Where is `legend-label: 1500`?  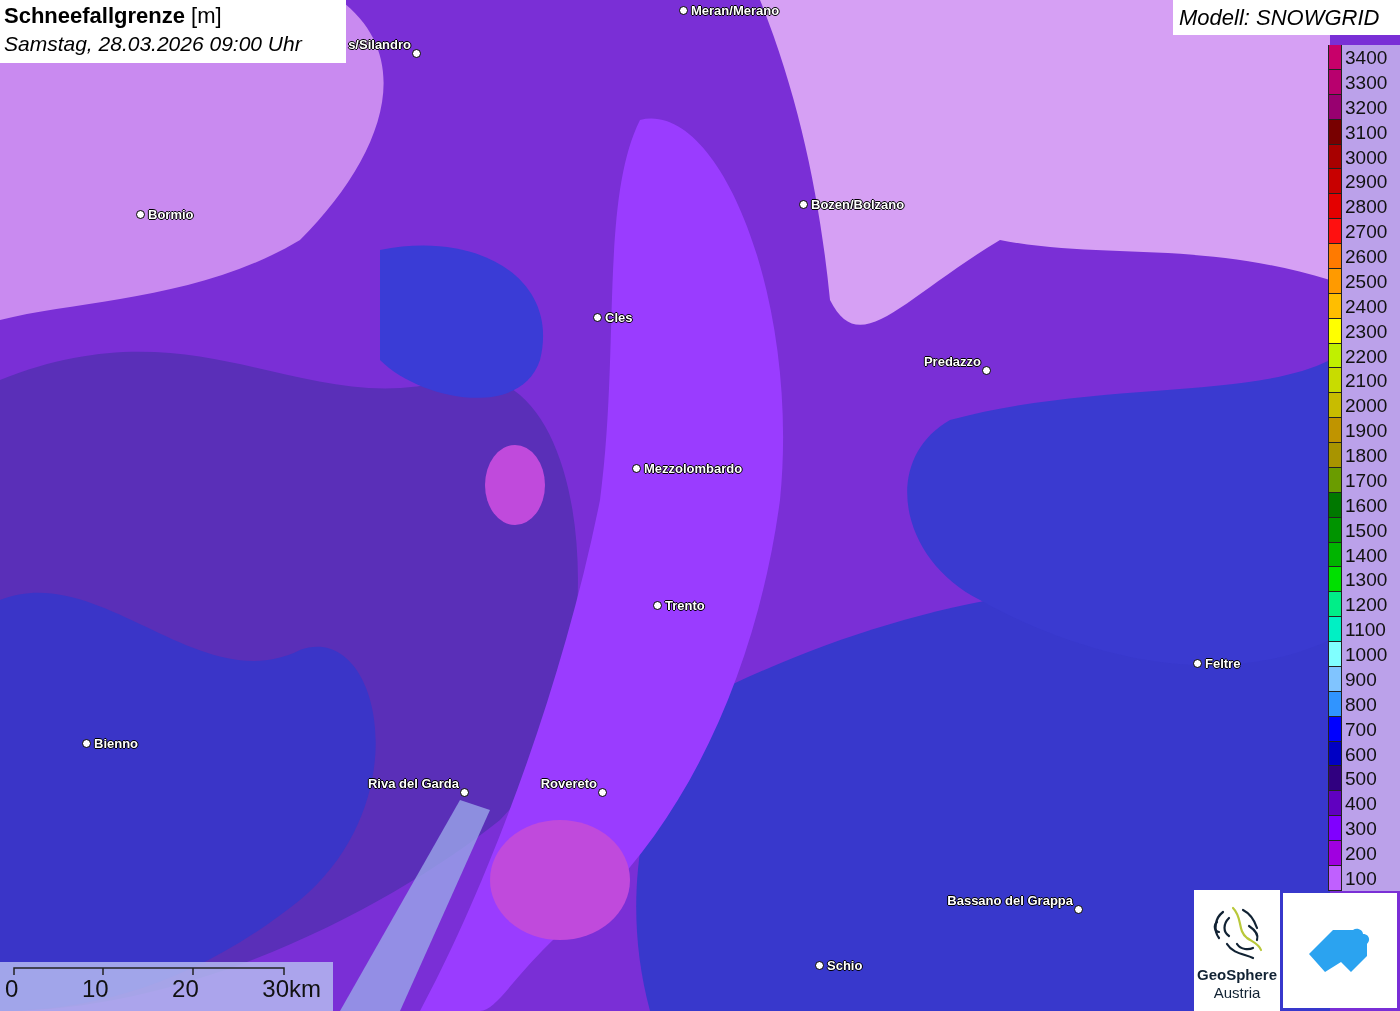 legend-label: 1500 is located at coordinates (1366, 530).